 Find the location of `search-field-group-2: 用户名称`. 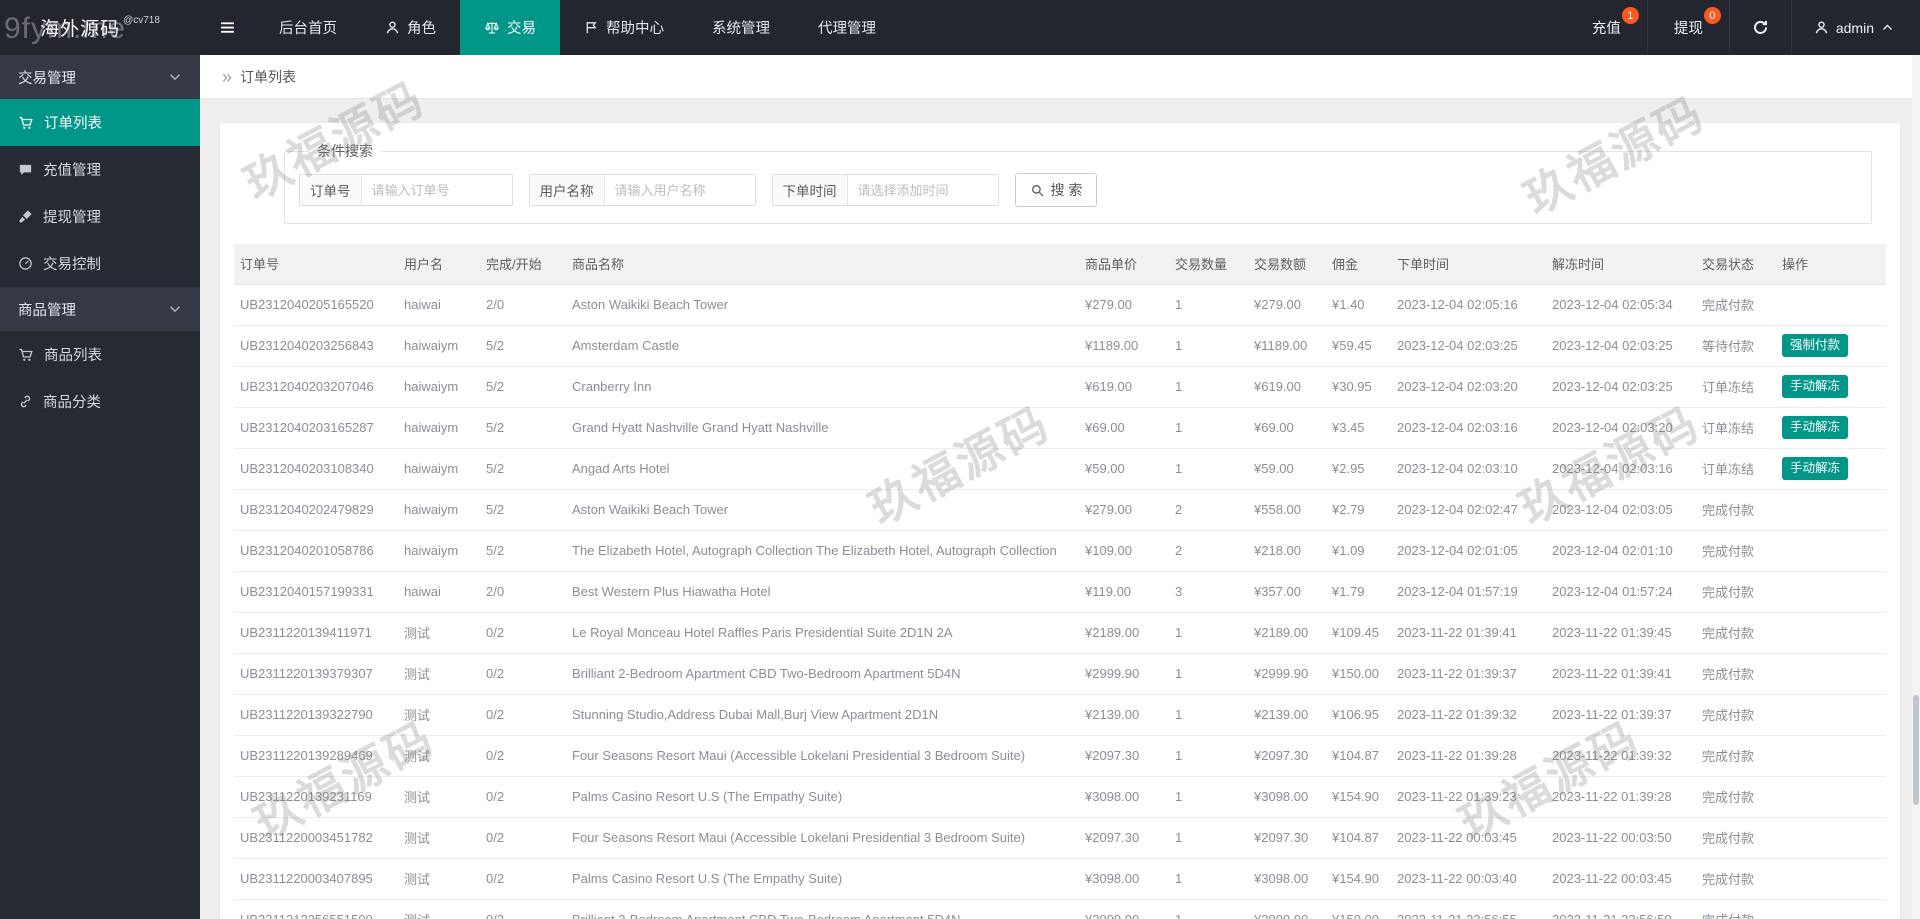

search-field-group-2: 用户名称 is located at coordinates (642, 190).